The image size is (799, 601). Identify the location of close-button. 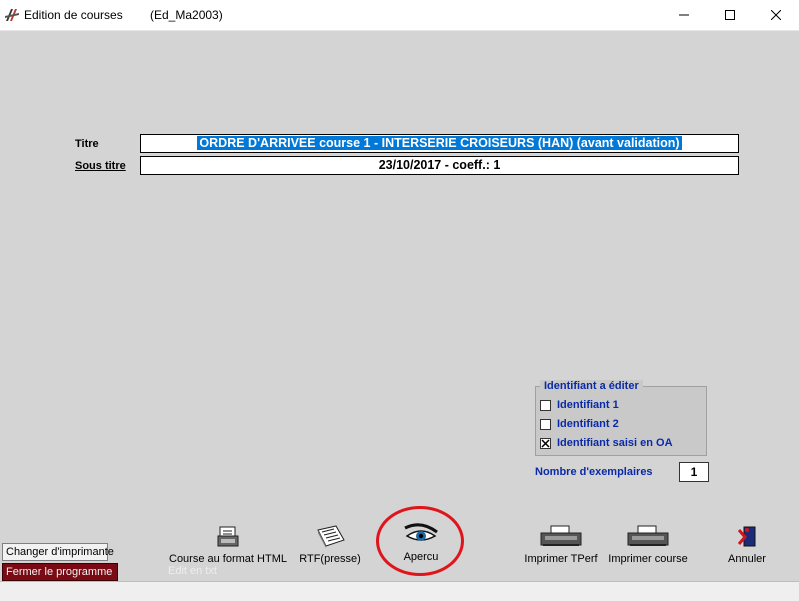
(776, 15).